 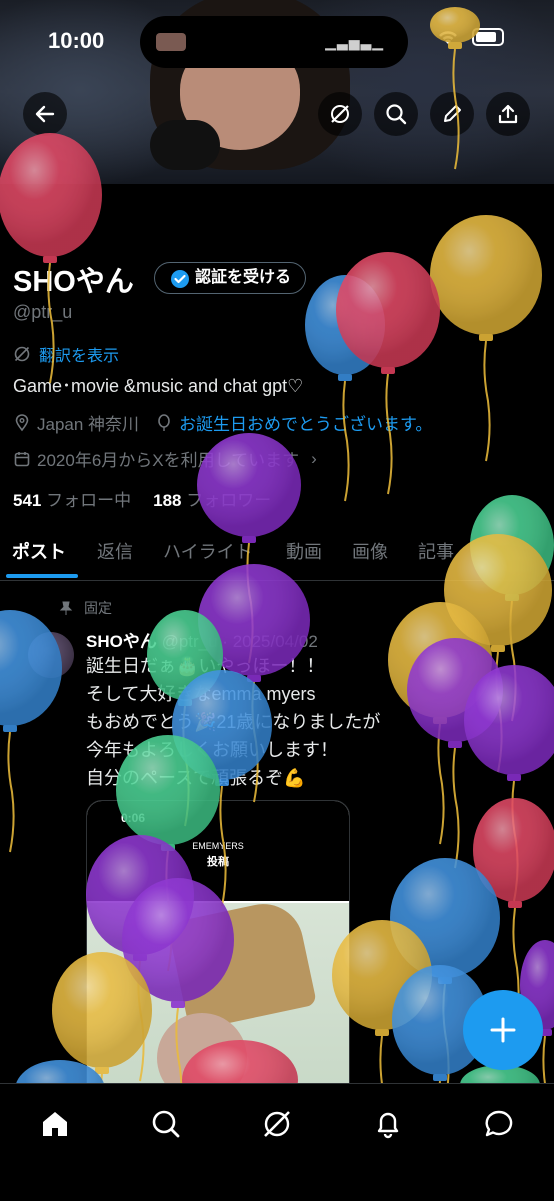 I want to click on pinned-label: 固定, so click(x=98, y=608).